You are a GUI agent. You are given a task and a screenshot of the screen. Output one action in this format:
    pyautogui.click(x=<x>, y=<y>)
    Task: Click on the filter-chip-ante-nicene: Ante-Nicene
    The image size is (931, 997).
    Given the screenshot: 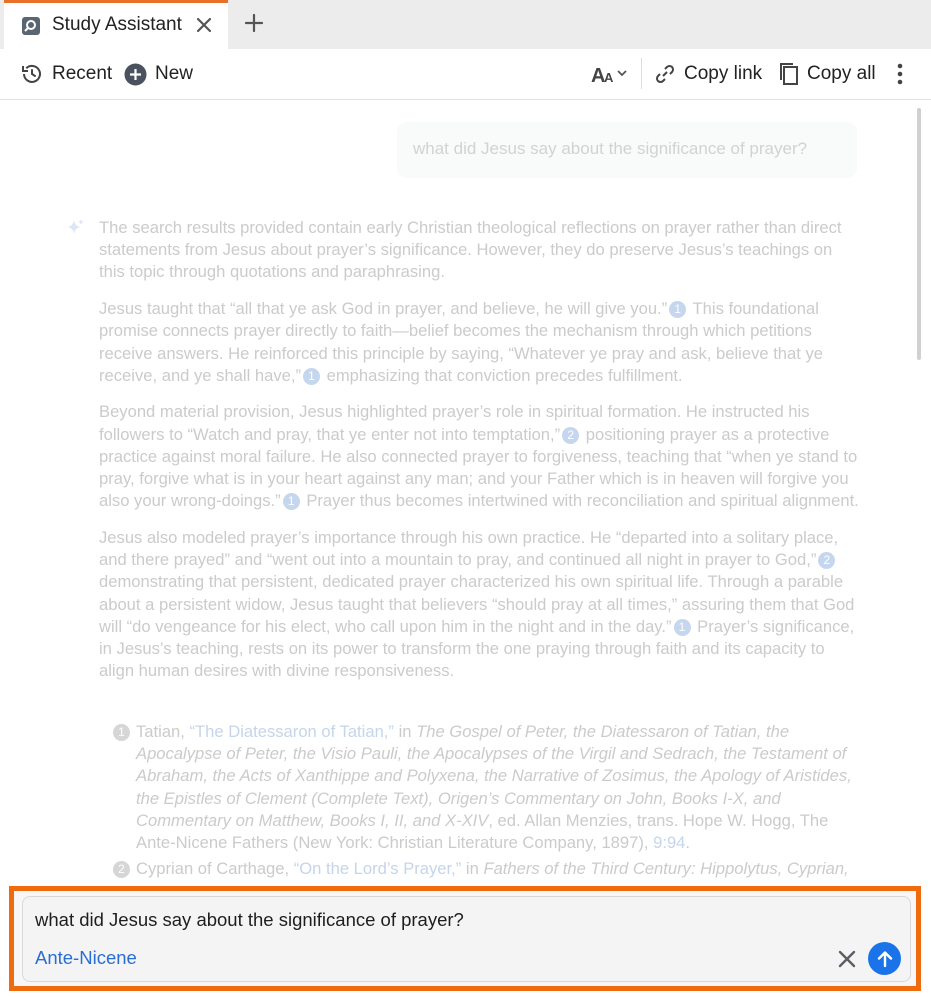 What is the action you would take?
    pyautogui.click(x=86, y=958)
    